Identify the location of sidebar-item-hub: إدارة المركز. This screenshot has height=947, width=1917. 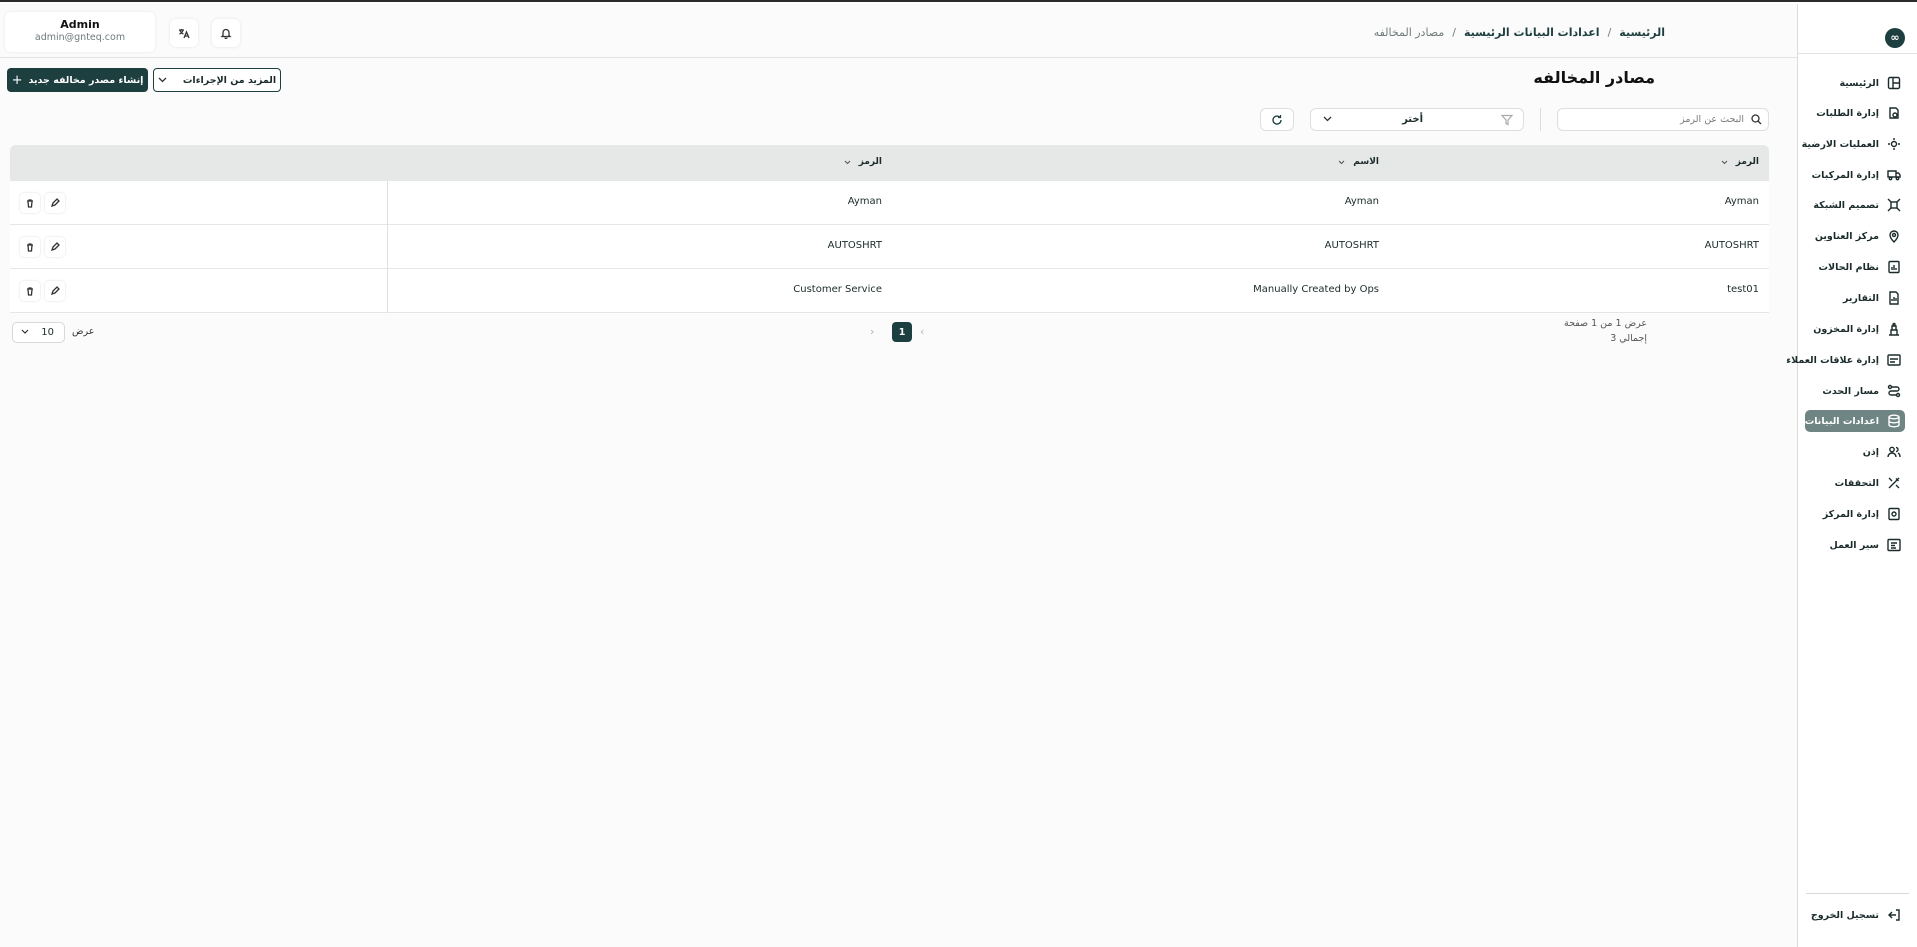
(1855, 514).